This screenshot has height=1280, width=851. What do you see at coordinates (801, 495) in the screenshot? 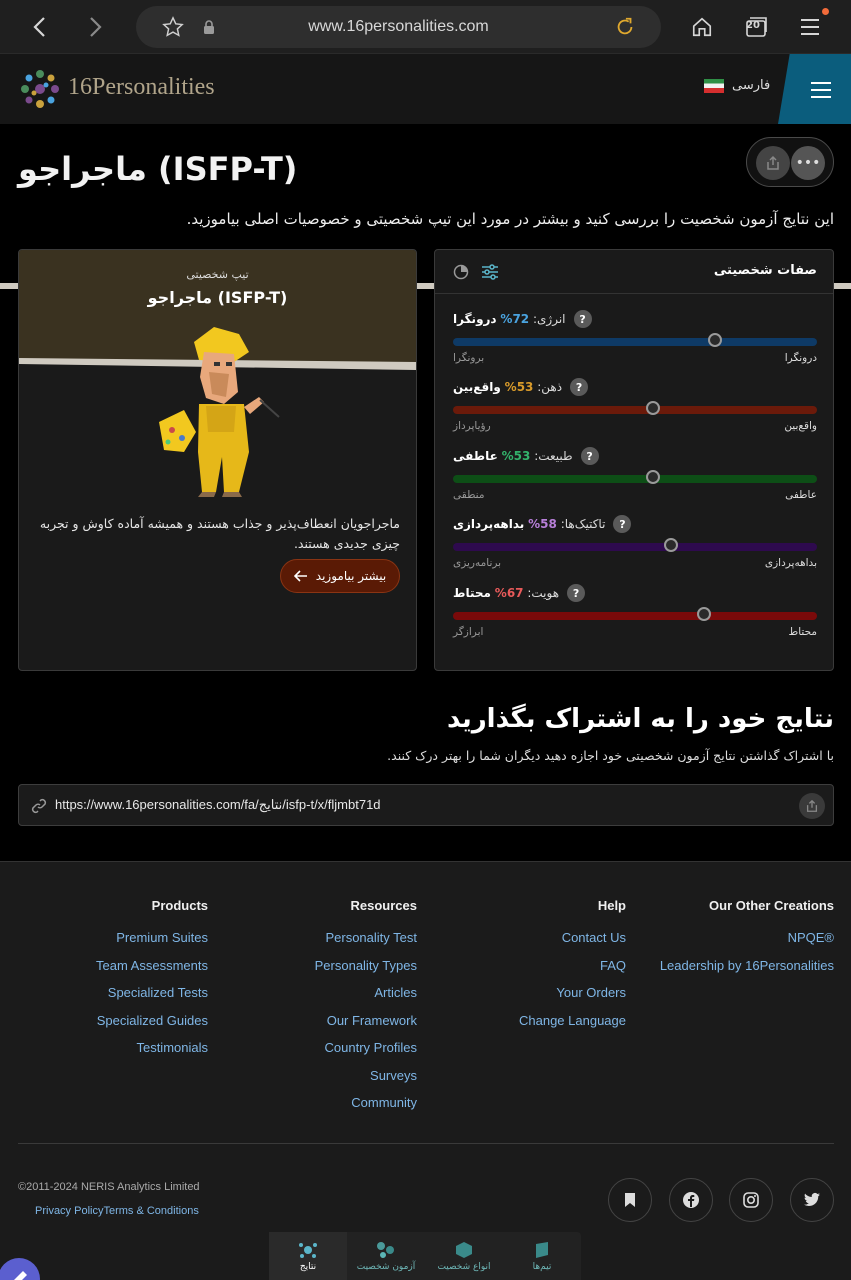
I see `trait-right-label: عاطفی` at bounding box center [801, 495].